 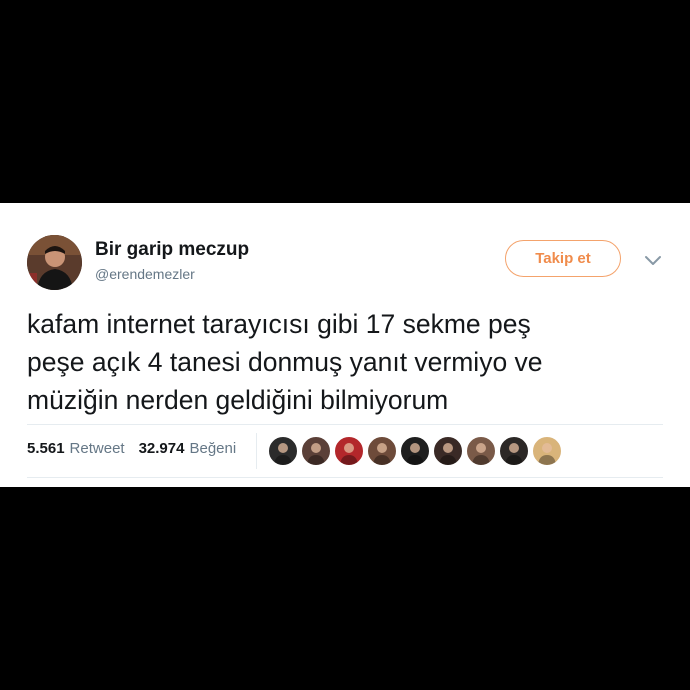 I want to click on like-label: Beğeni, so click(x=212, y=448).